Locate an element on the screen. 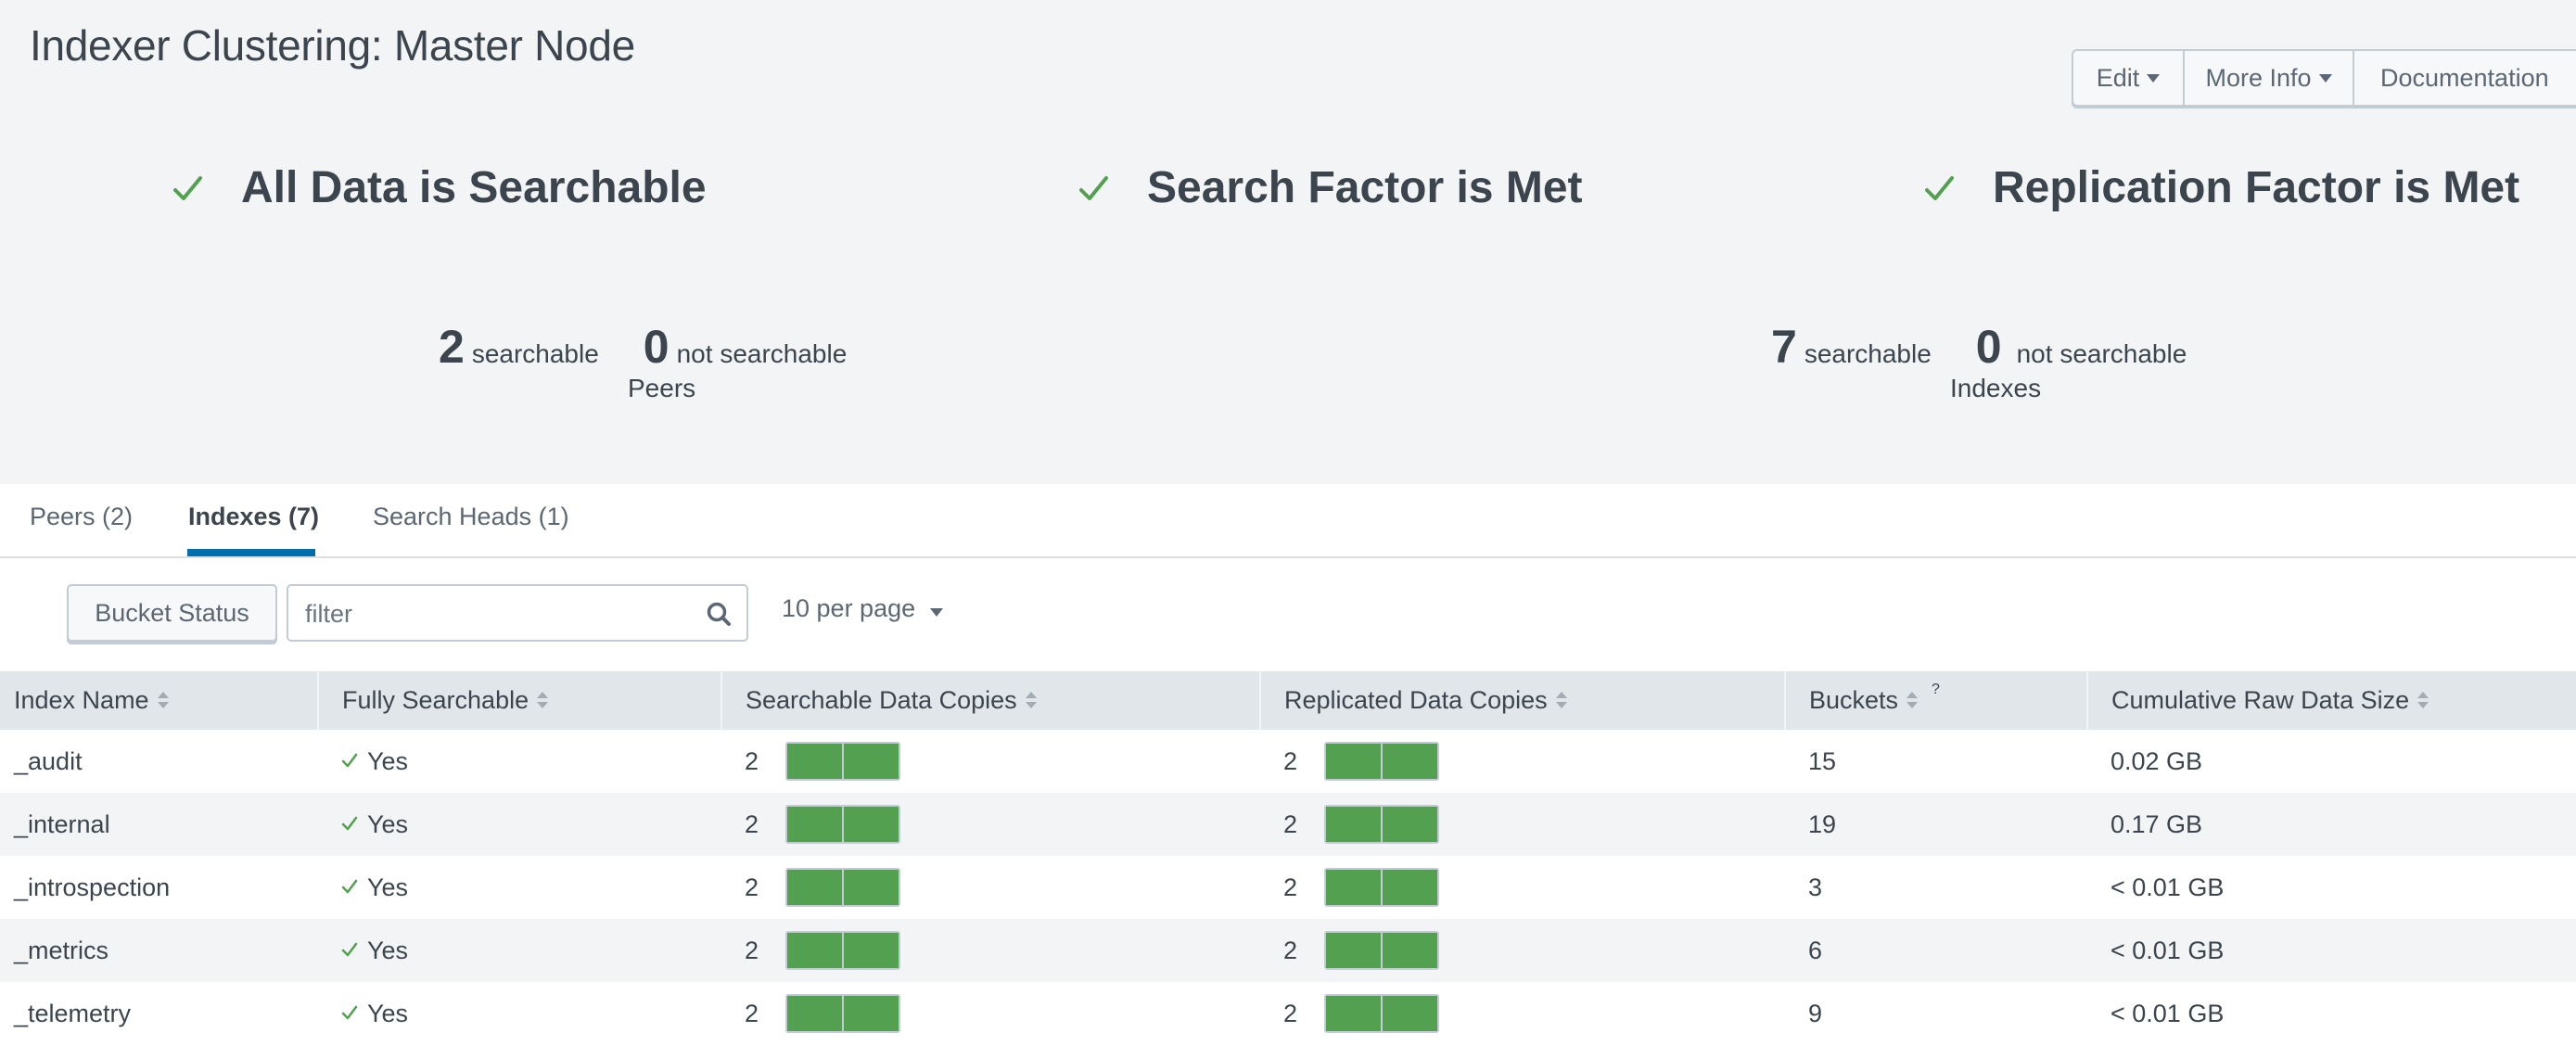 The width and height of the screenshot is (2576, 1045). peers-not-searchable-label: not searchable is located at coordinates (762, 353).